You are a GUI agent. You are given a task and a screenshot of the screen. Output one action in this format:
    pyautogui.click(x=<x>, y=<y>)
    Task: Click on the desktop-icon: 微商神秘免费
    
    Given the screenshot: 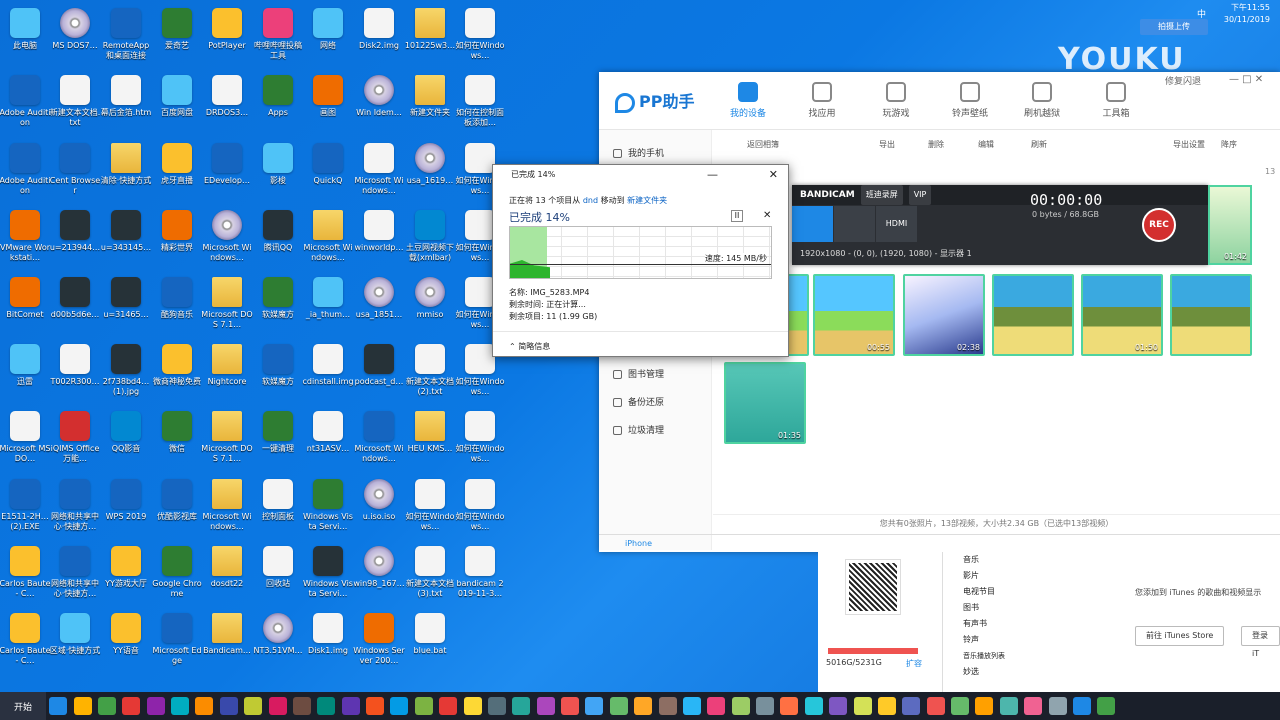 What is the action you would take?
    pyautogui.click(x=177, y=373)
    